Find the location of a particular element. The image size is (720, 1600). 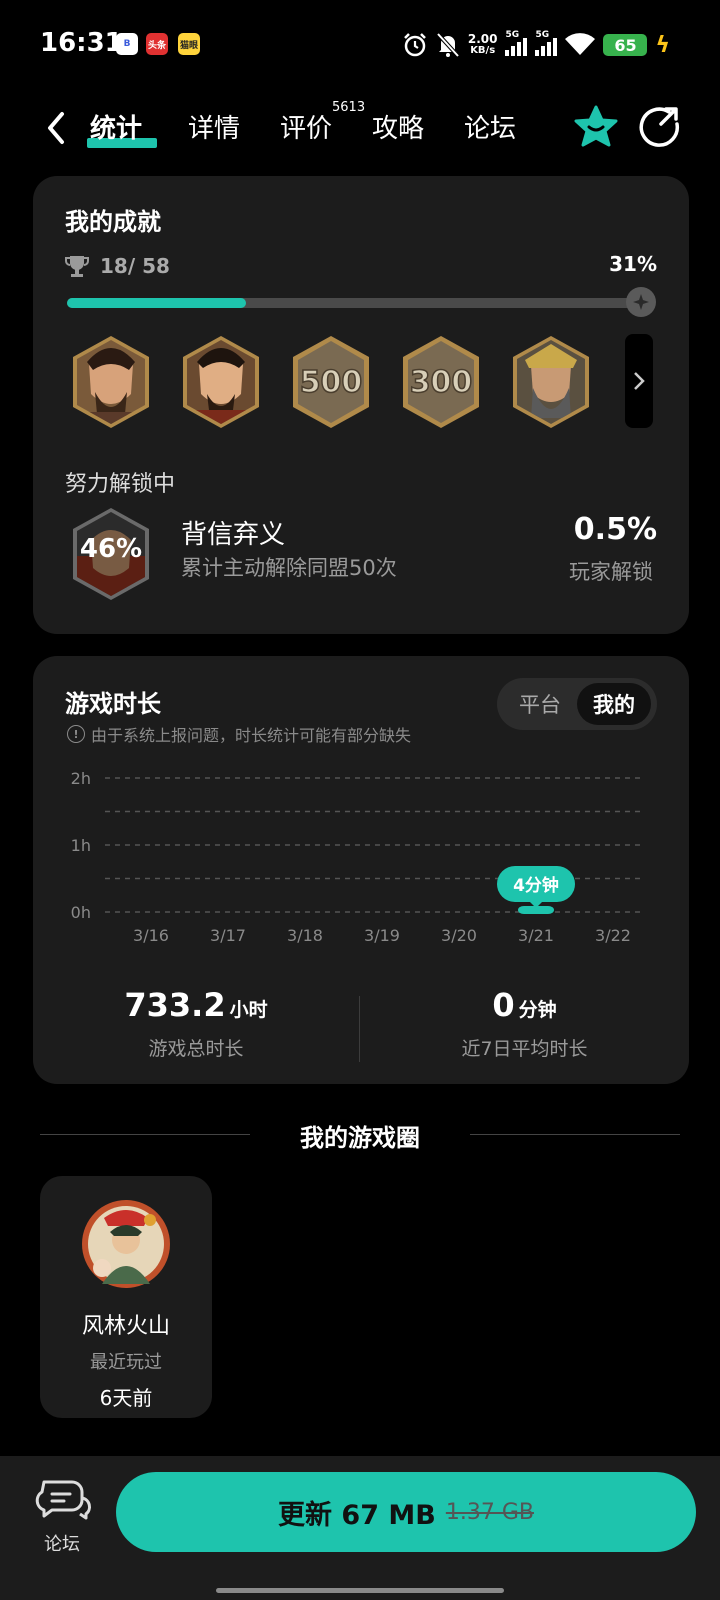

game-circle-header: 我的游戏圈 is located at coordinates (360, 1132).